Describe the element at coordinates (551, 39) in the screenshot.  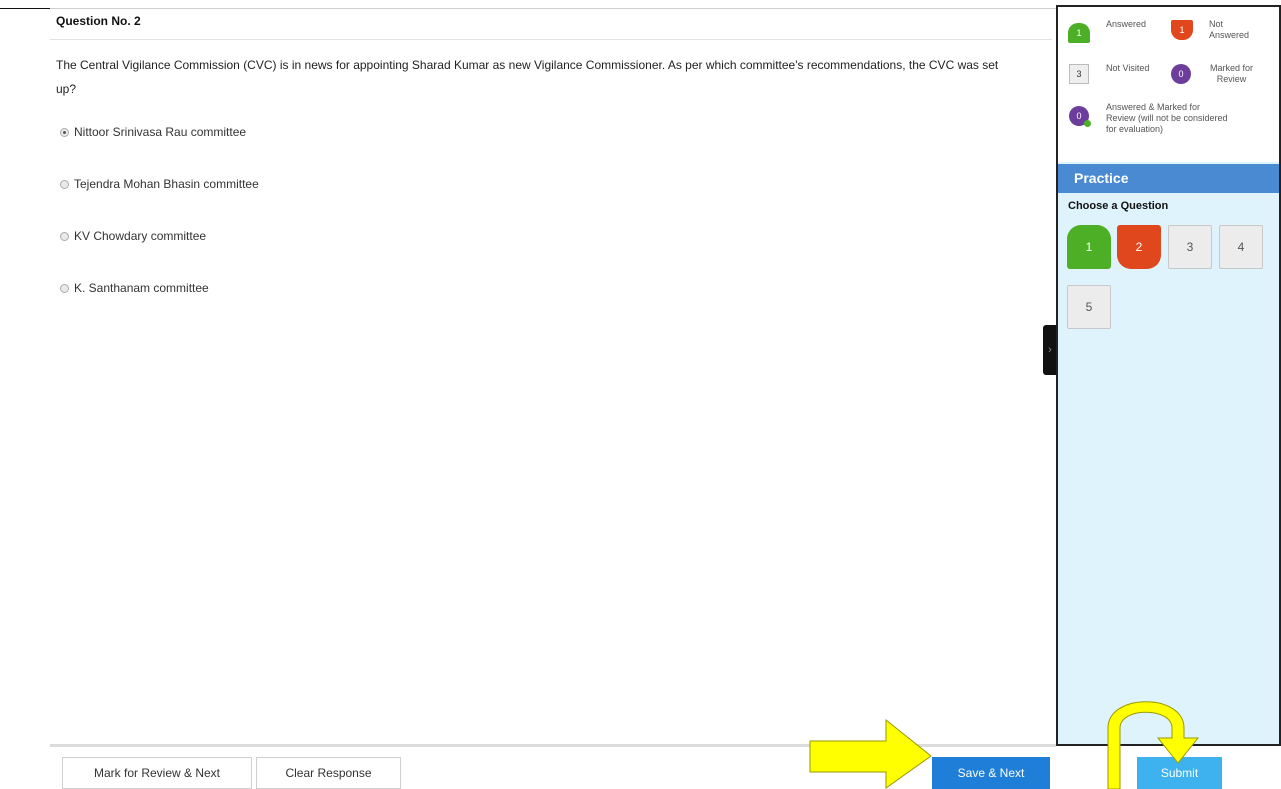
I see `header-divider` at that location.